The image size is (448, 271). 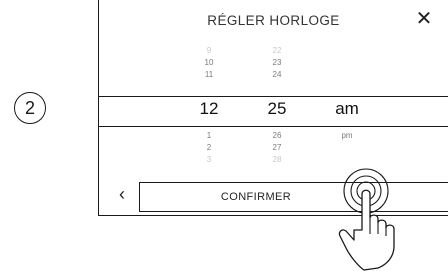 I want to click on hour-option: 1, so click(x=209, y=136).